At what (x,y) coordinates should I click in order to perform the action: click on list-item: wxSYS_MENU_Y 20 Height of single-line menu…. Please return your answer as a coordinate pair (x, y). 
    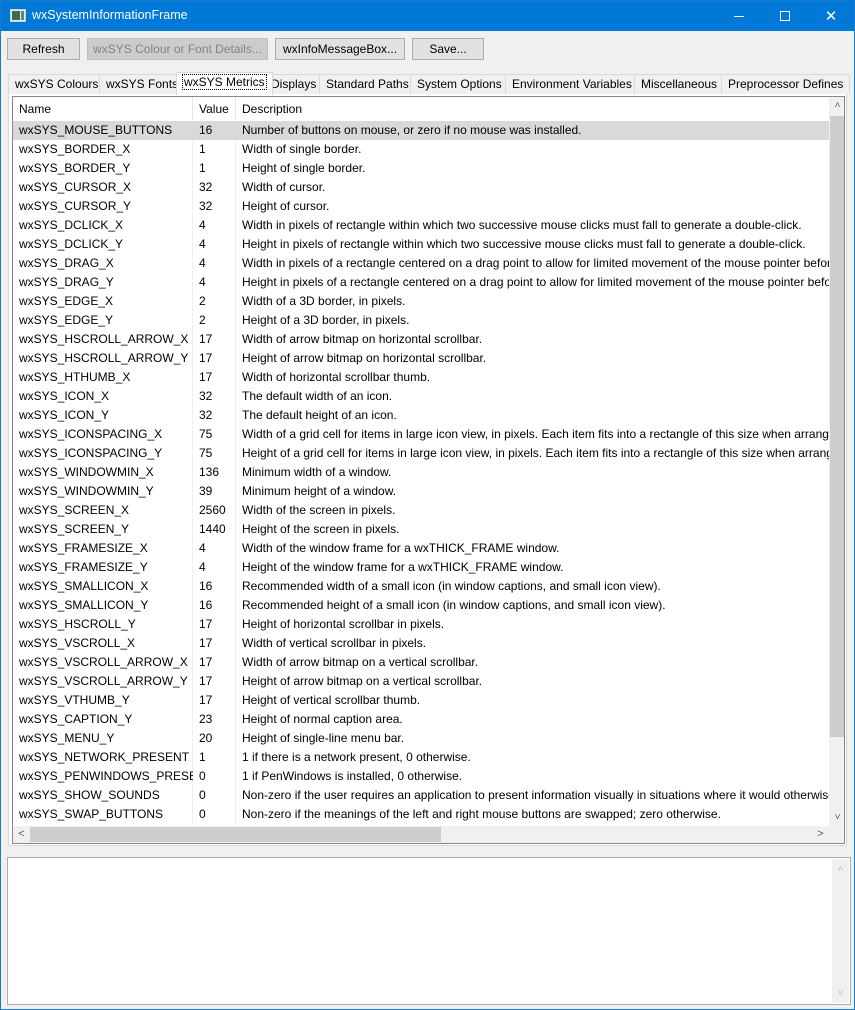
    Looking at the image, I should click on (421, 738).